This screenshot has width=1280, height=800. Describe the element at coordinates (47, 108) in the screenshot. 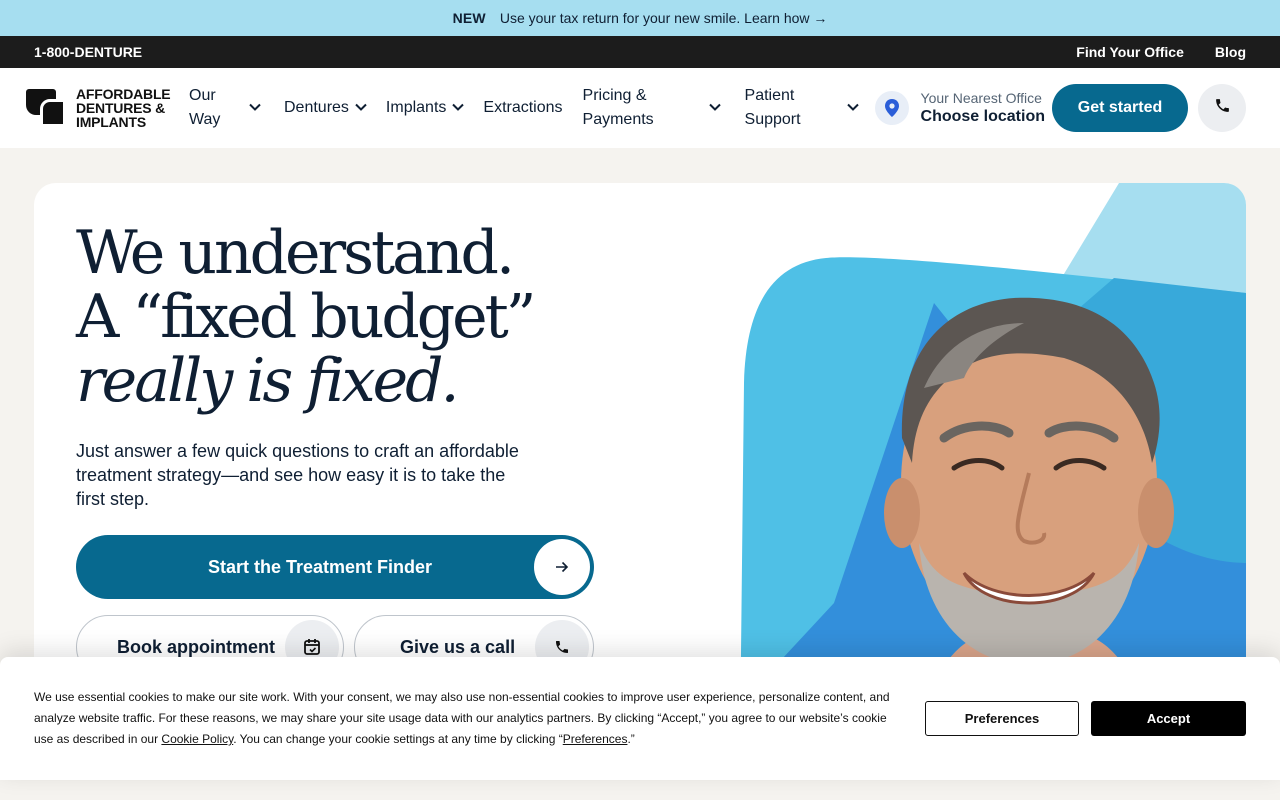

I see `logo-mark-icon` at that location.